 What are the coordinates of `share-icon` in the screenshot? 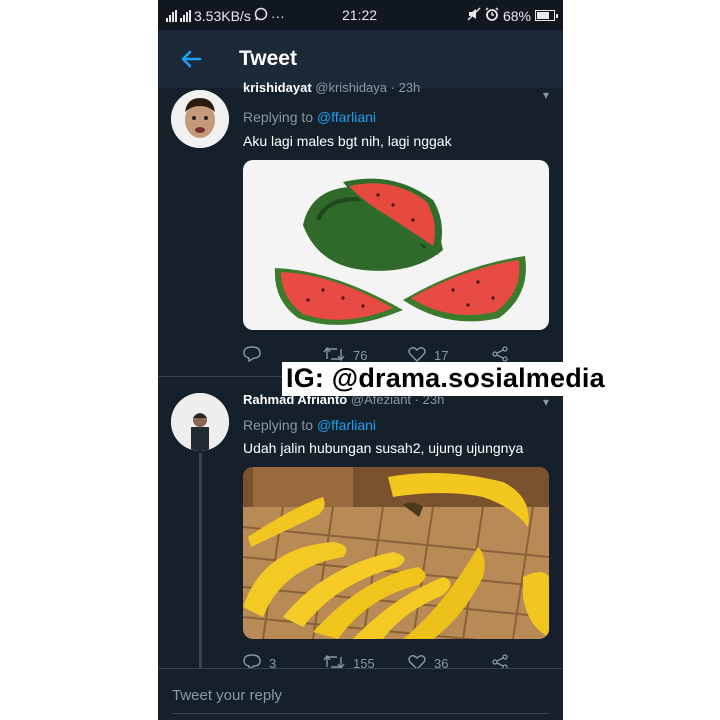 It's located at (500, 354).